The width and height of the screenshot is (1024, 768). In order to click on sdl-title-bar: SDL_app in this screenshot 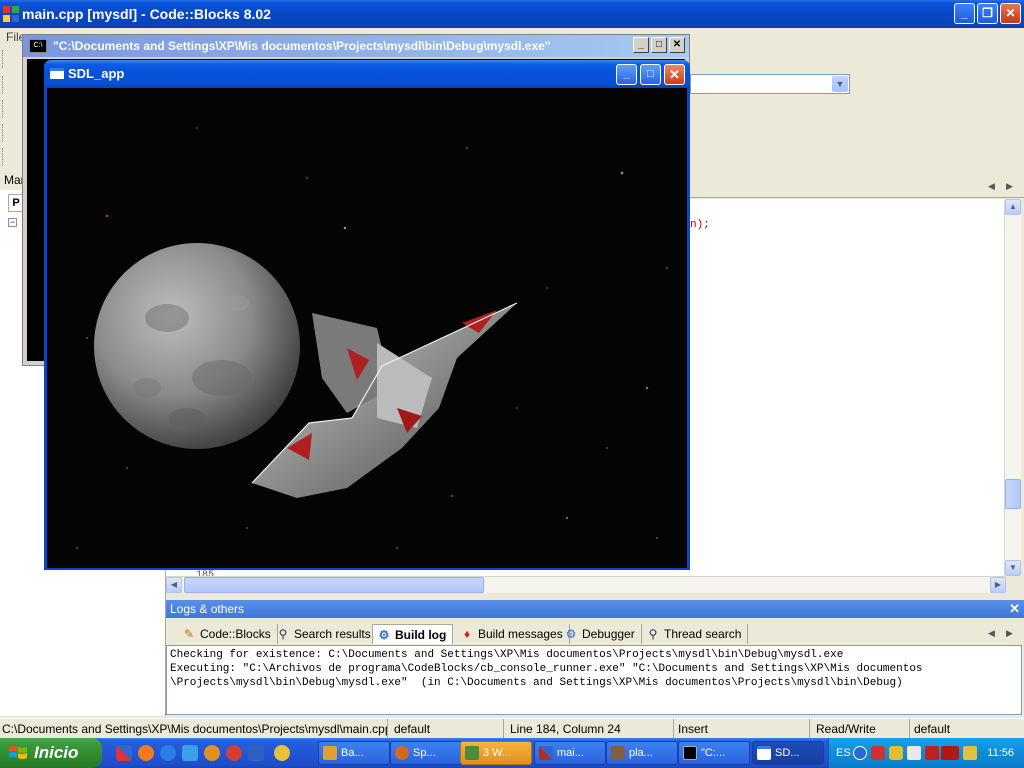, I will do `click(367, 74)`.